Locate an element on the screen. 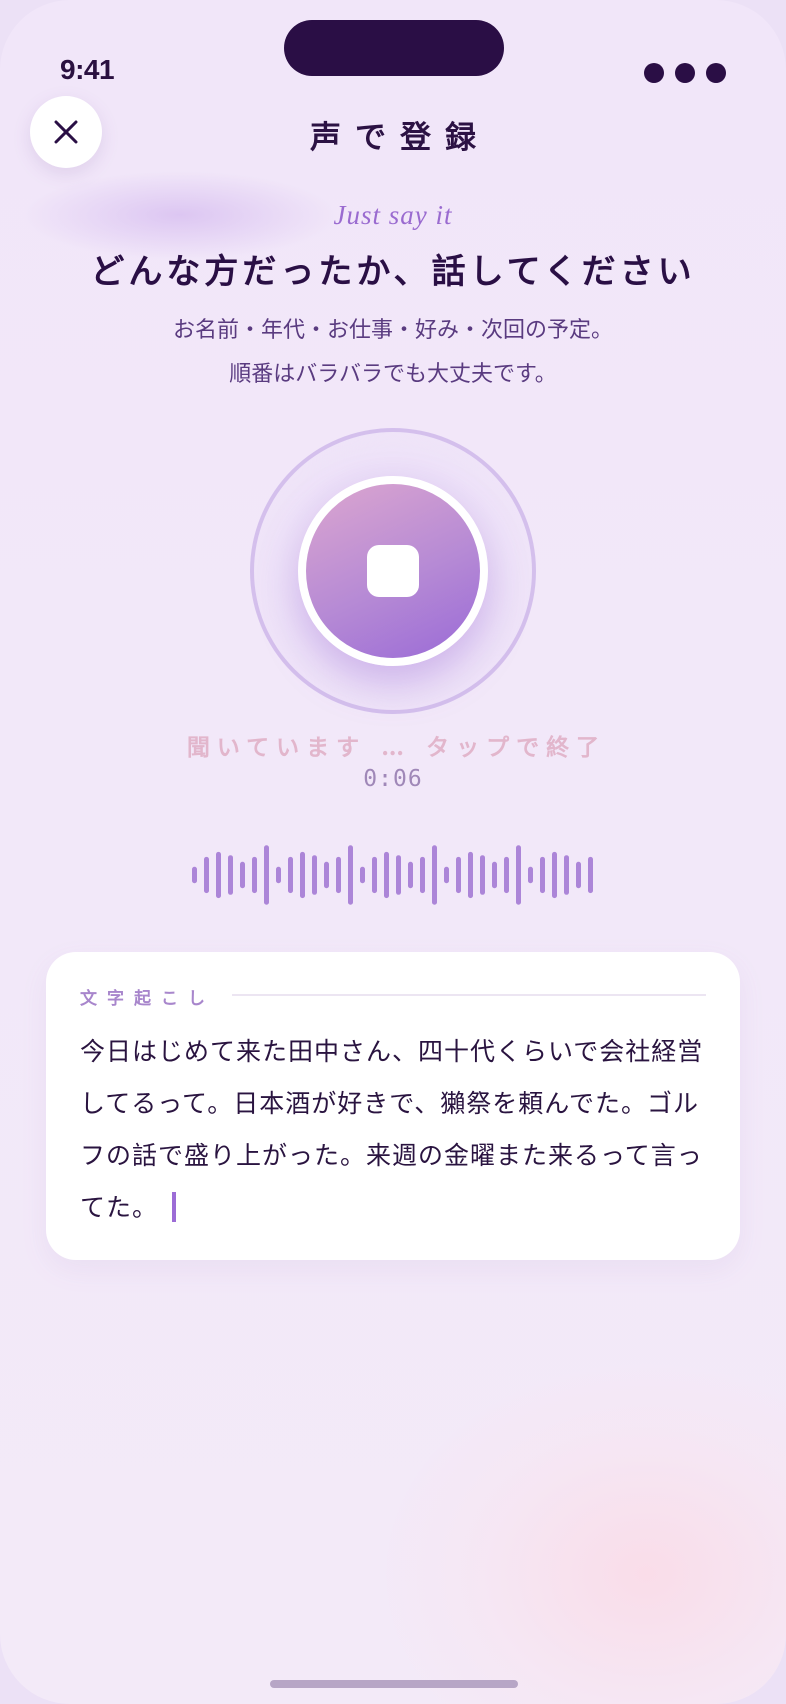 The width and height of the screenshot is (786, 1704). stop-recording-button is located at coordinates (393, 571).